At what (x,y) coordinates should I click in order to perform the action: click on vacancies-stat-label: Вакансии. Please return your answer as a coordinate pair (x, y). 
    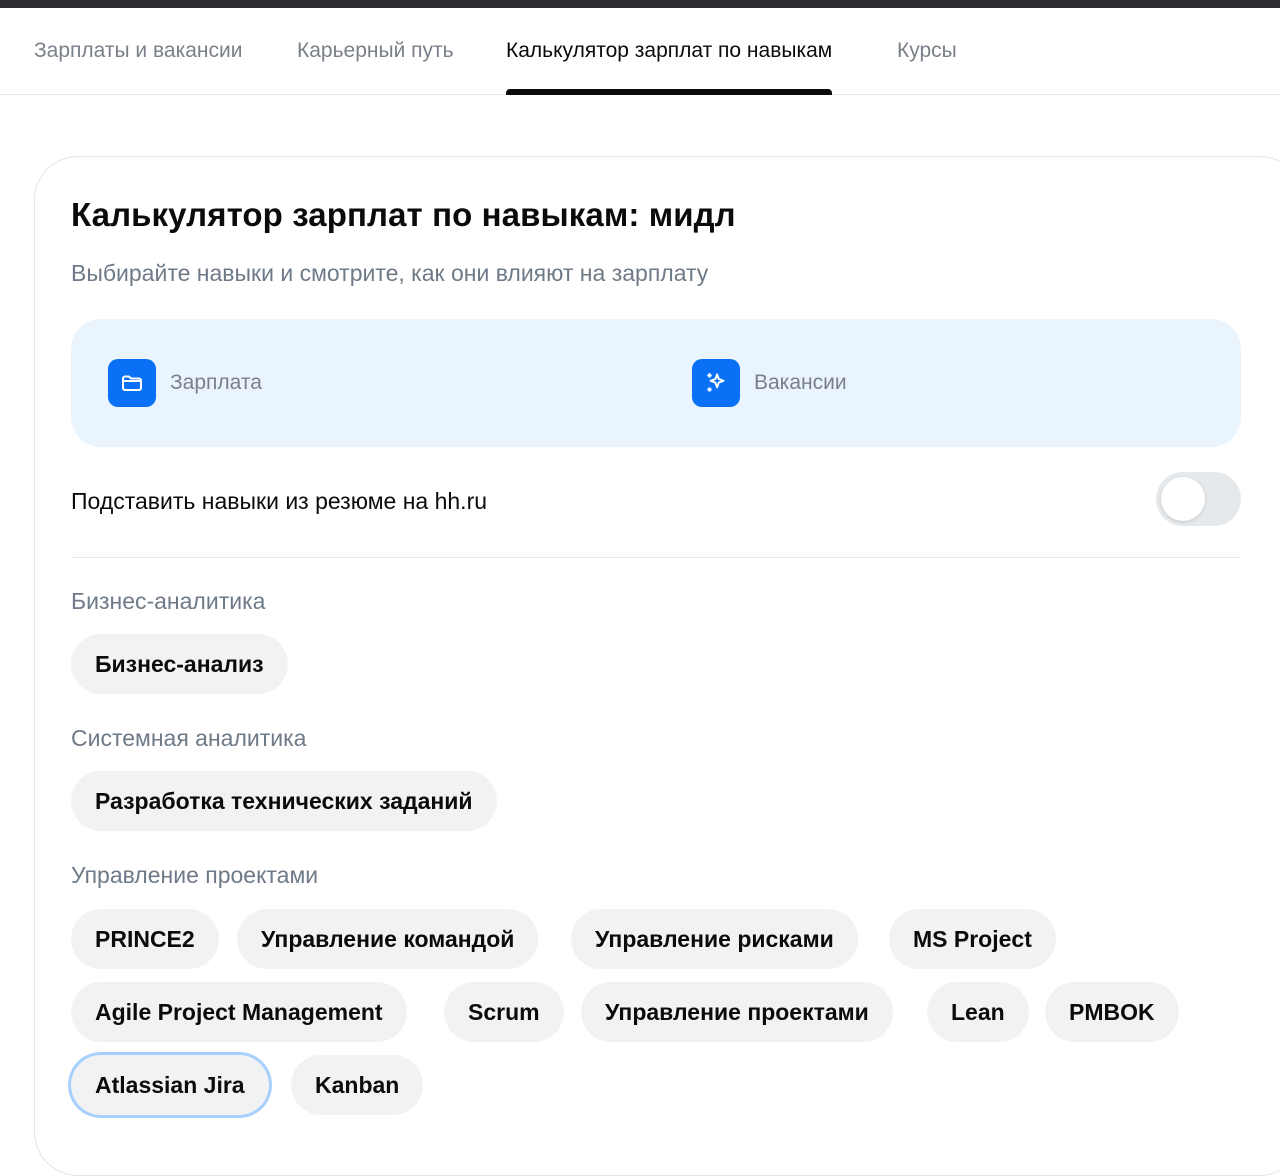
    Looking at the image, I should click on (800, 382).